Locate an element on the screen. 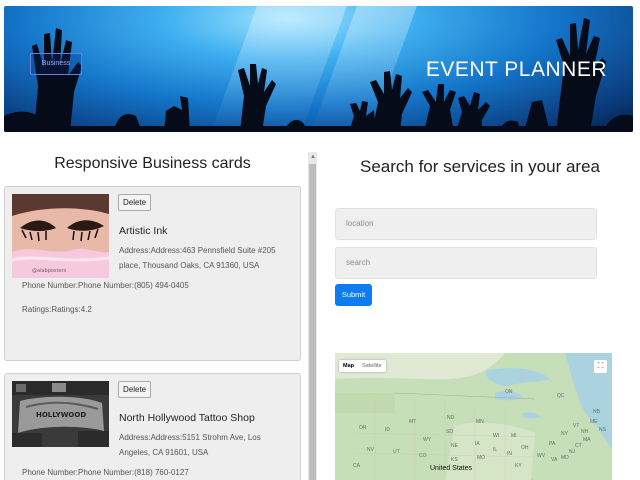 This screenshot has height=480, width=640. map-label: WV is located at coordinates (541, 456).